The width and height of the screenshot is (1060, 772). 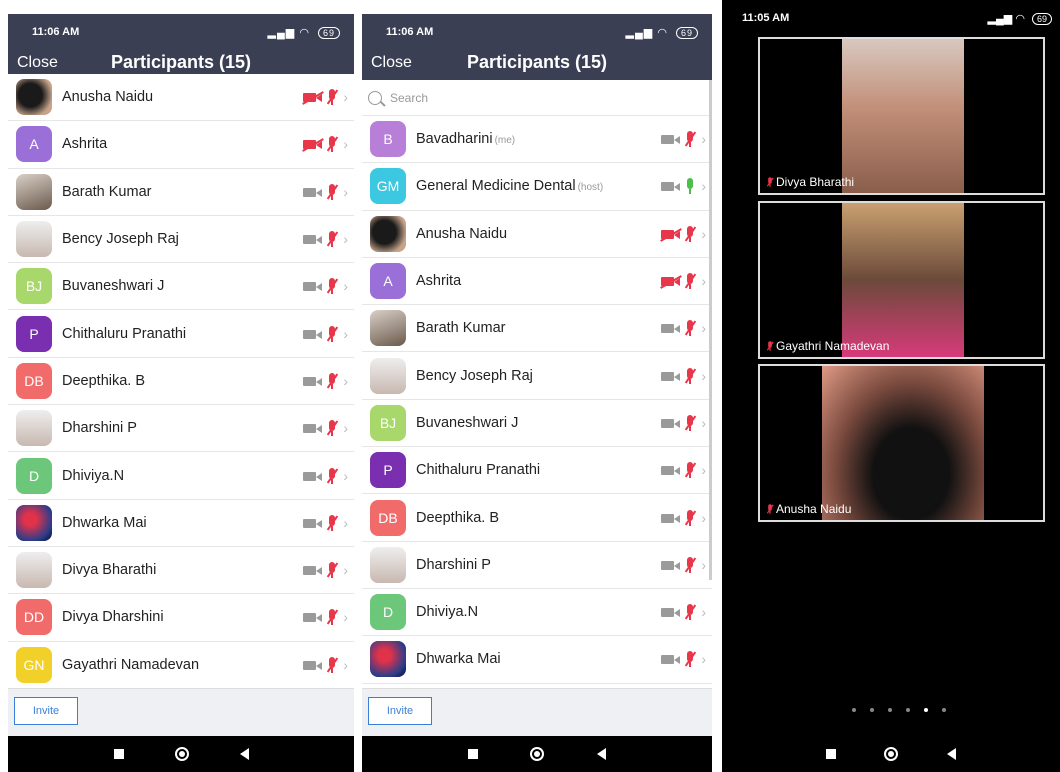 What do you see at coordinates (537, 140) in the screenshot?
I see `participant-row: B Bavadharini (me) ›` at bounding box center [537, 140].